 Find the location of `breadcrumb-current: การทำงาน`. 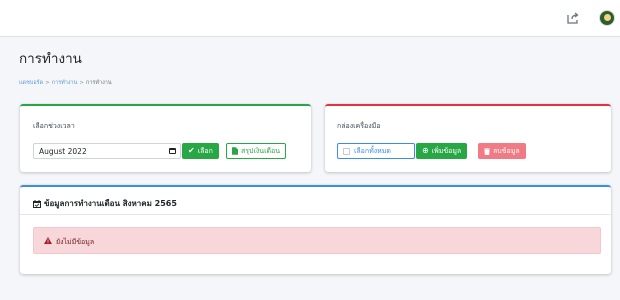

breadcrumb-current: การทำงาน is located at coordinates (99, 83).